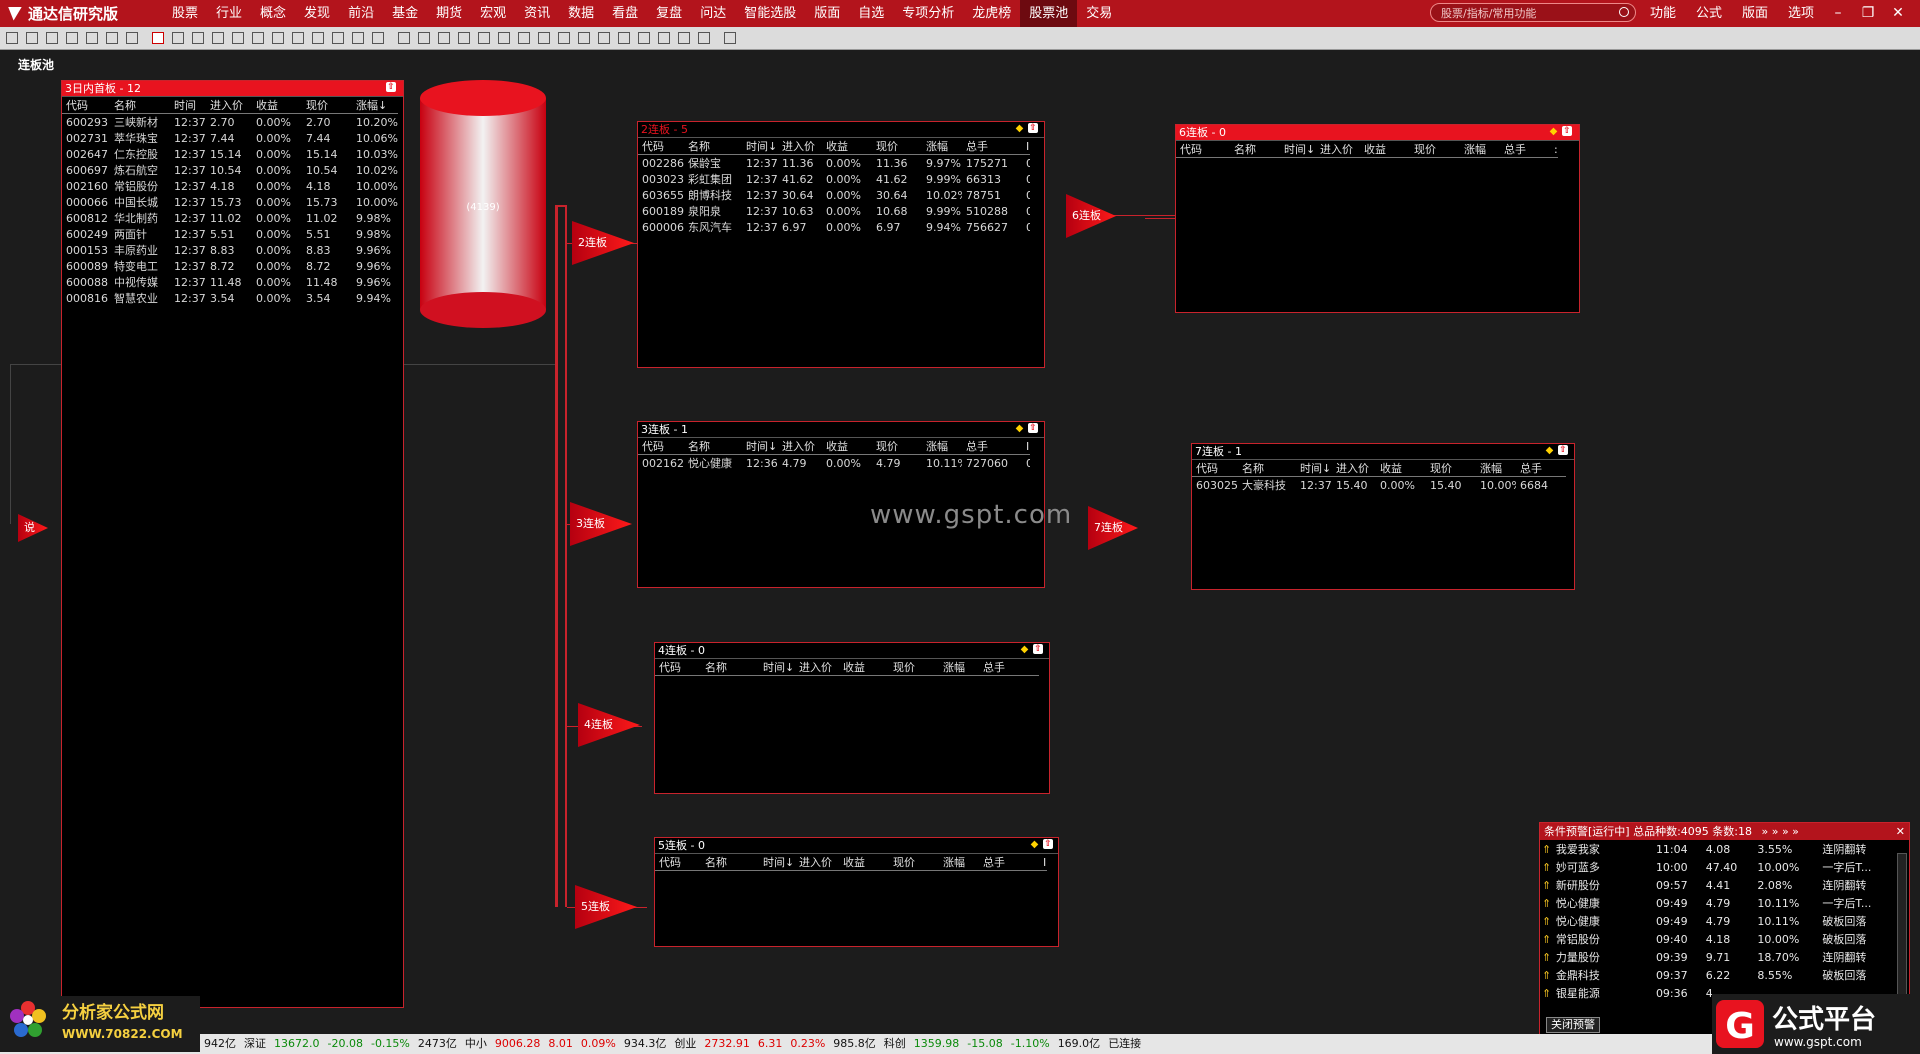  I want to click on search-input: 股票/指标/常用功能, so click(1533, 12).